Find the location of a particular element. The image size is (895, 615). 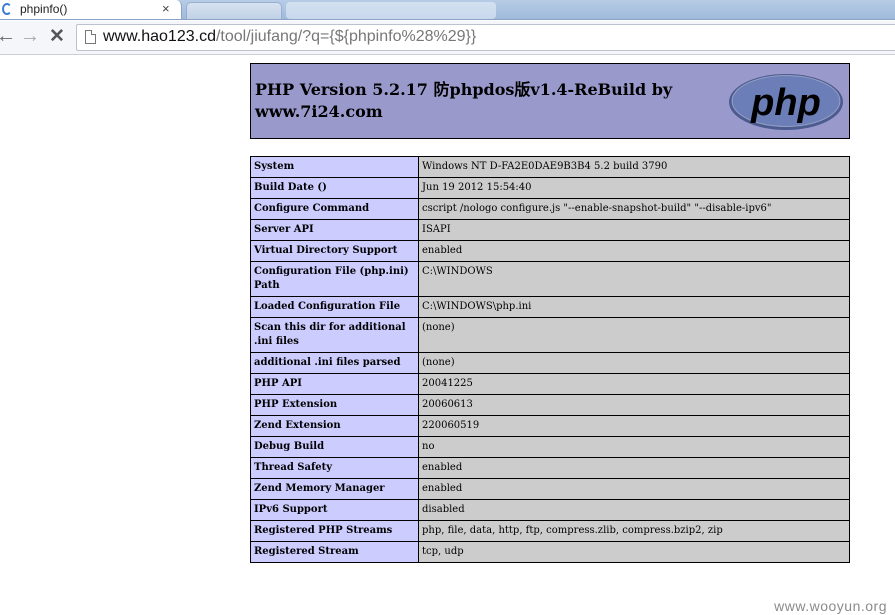

page-icon is located at coordinates (90, 37).